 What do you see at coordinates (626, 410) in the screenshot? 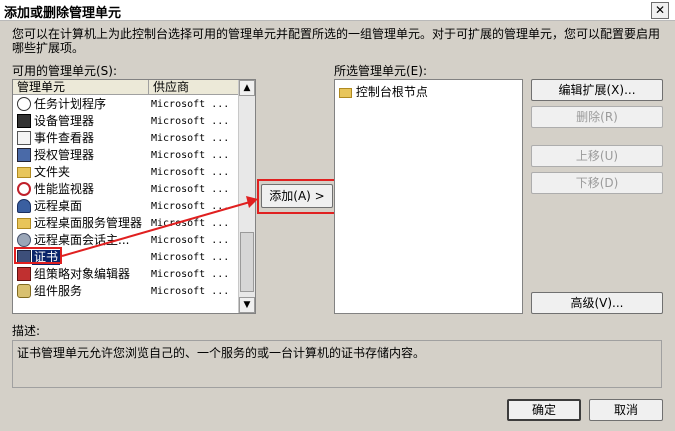
I see `cancel-button: 取消` at bounding box center [626, 410].